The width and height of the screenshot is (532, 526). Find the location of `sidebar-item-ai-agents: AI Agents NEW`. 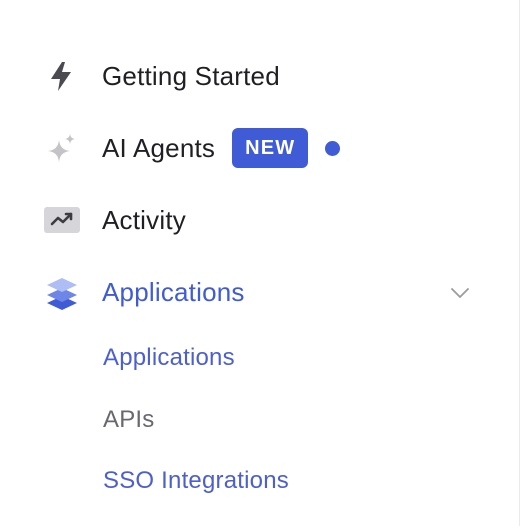

sidebar-item-ai-agents: AI Agents NEW is located at coordinates (190, 148).